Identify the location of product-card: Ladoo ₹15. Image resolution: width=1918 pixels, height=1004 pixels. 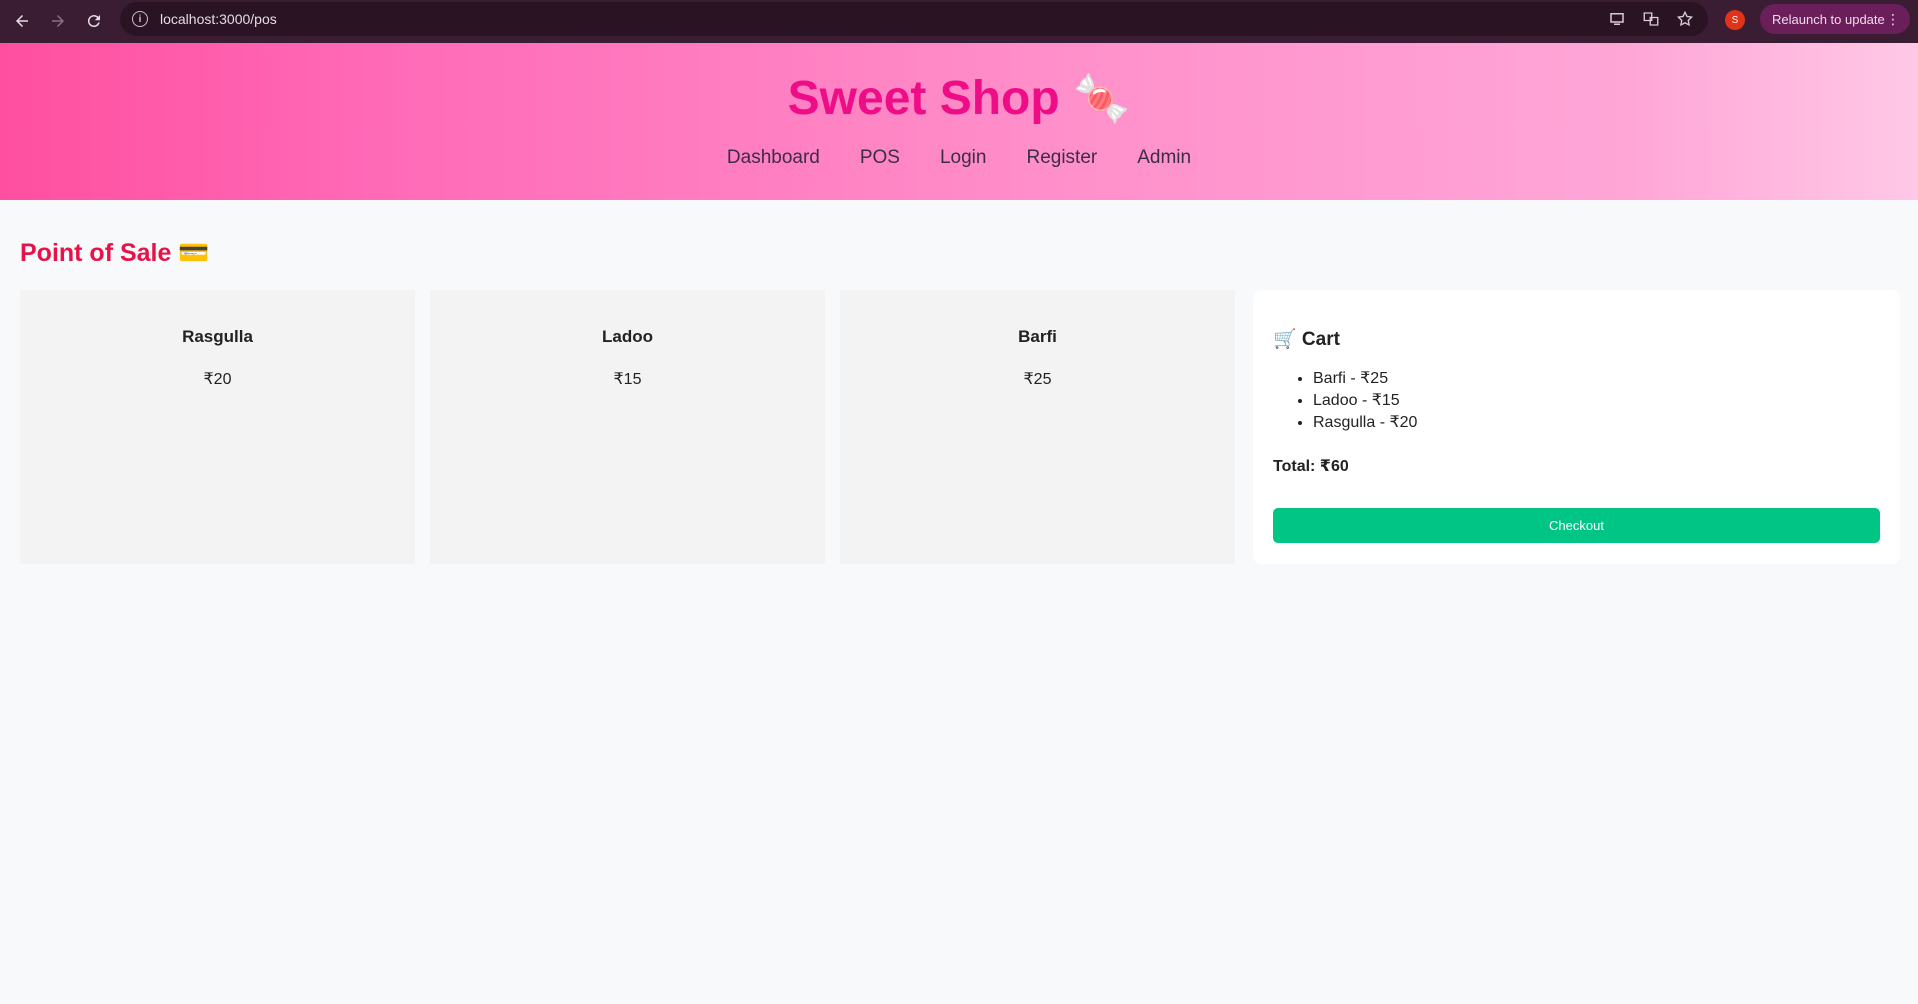
(627, 427).